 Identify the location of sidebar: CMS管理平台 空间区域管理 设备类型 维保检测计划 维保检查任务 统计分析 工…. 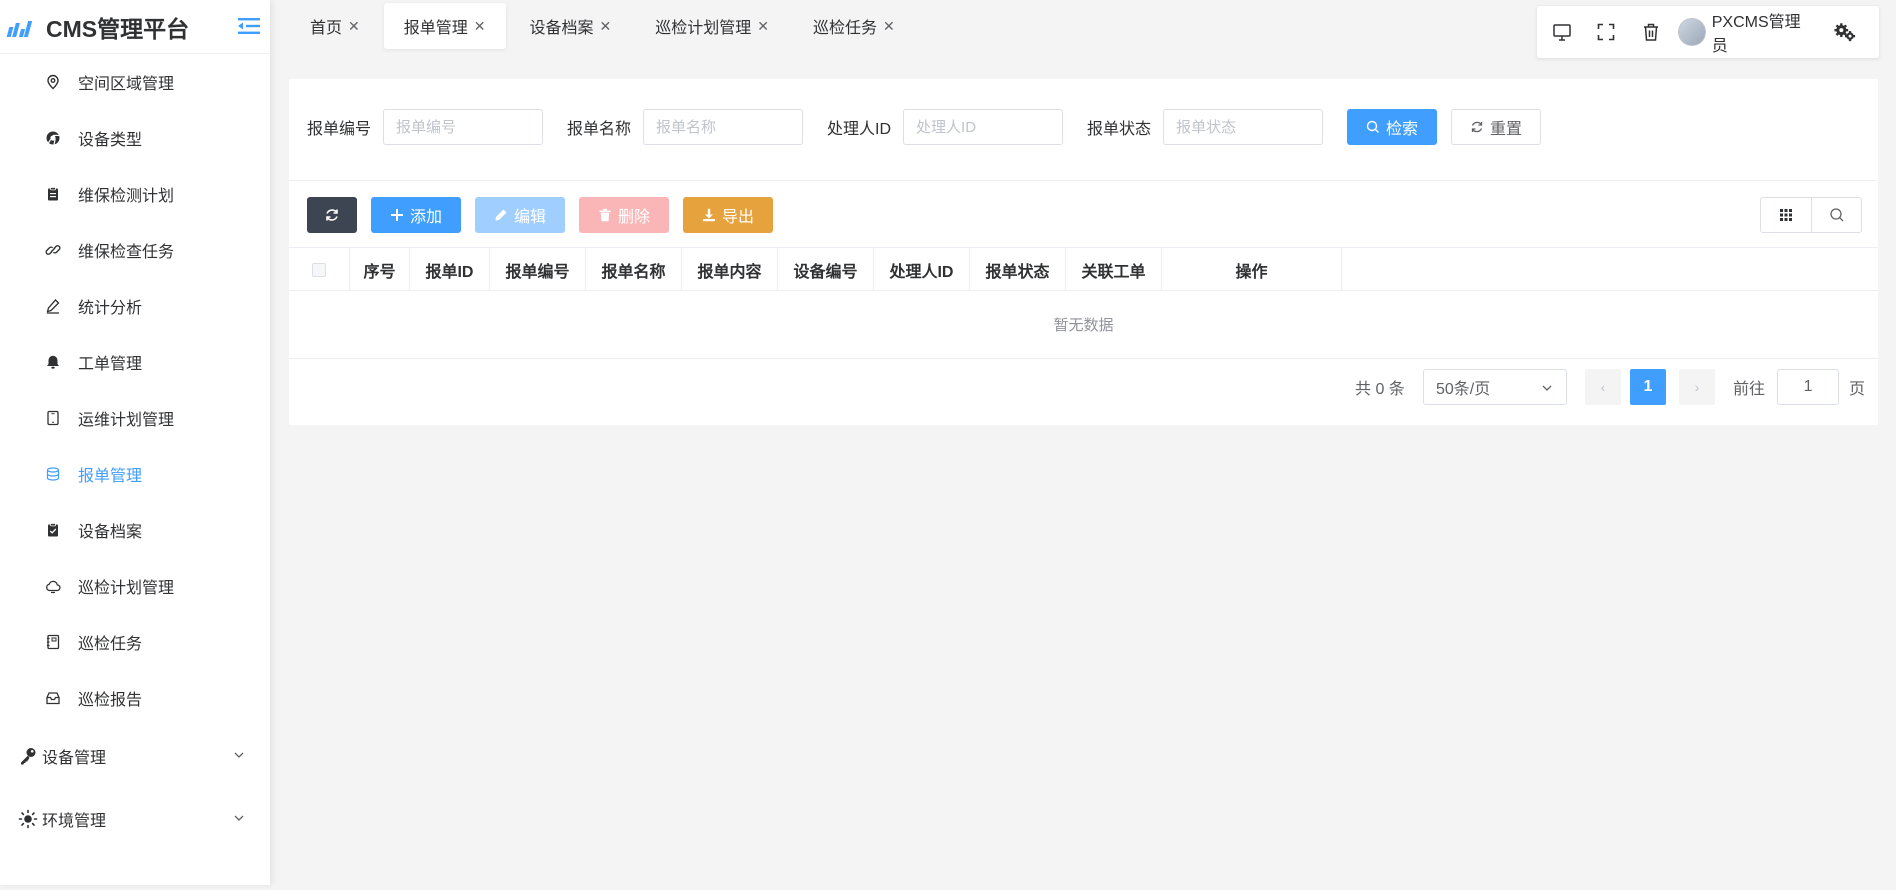
(135, 442).